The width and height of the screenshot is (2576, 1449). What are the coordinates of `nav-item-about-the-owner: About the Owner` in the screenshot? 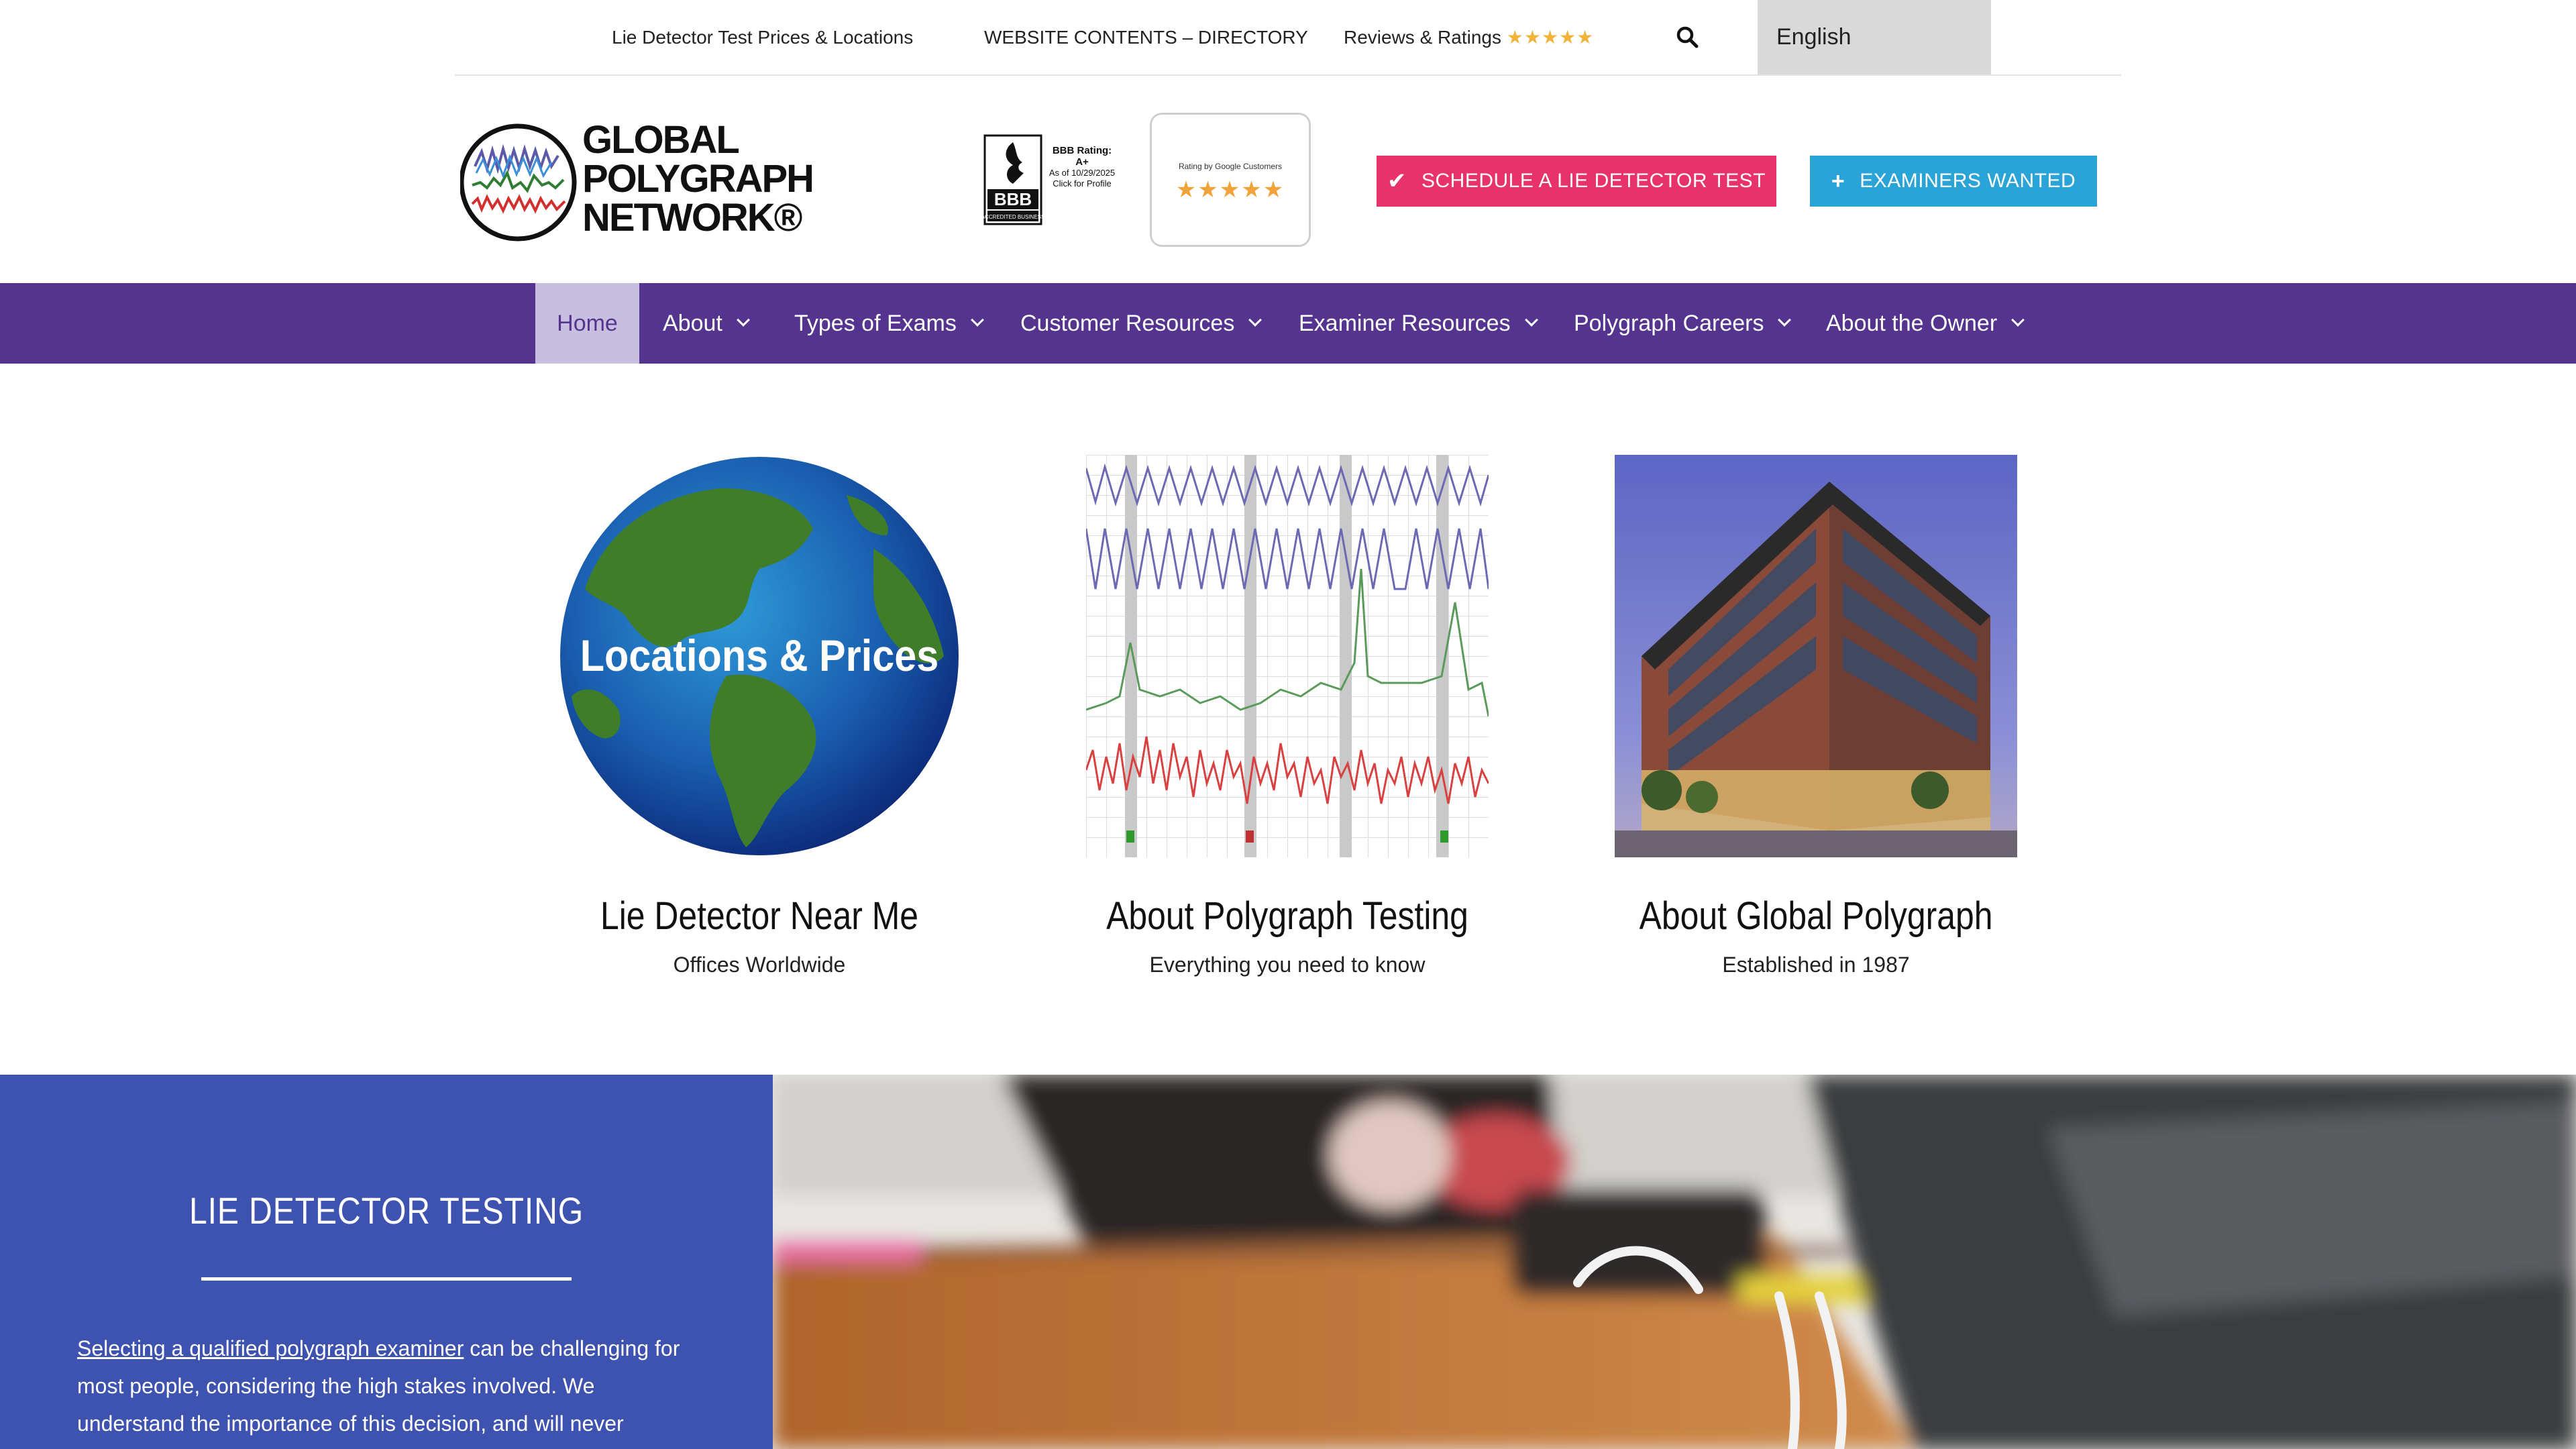 It's located at (1925, 323).